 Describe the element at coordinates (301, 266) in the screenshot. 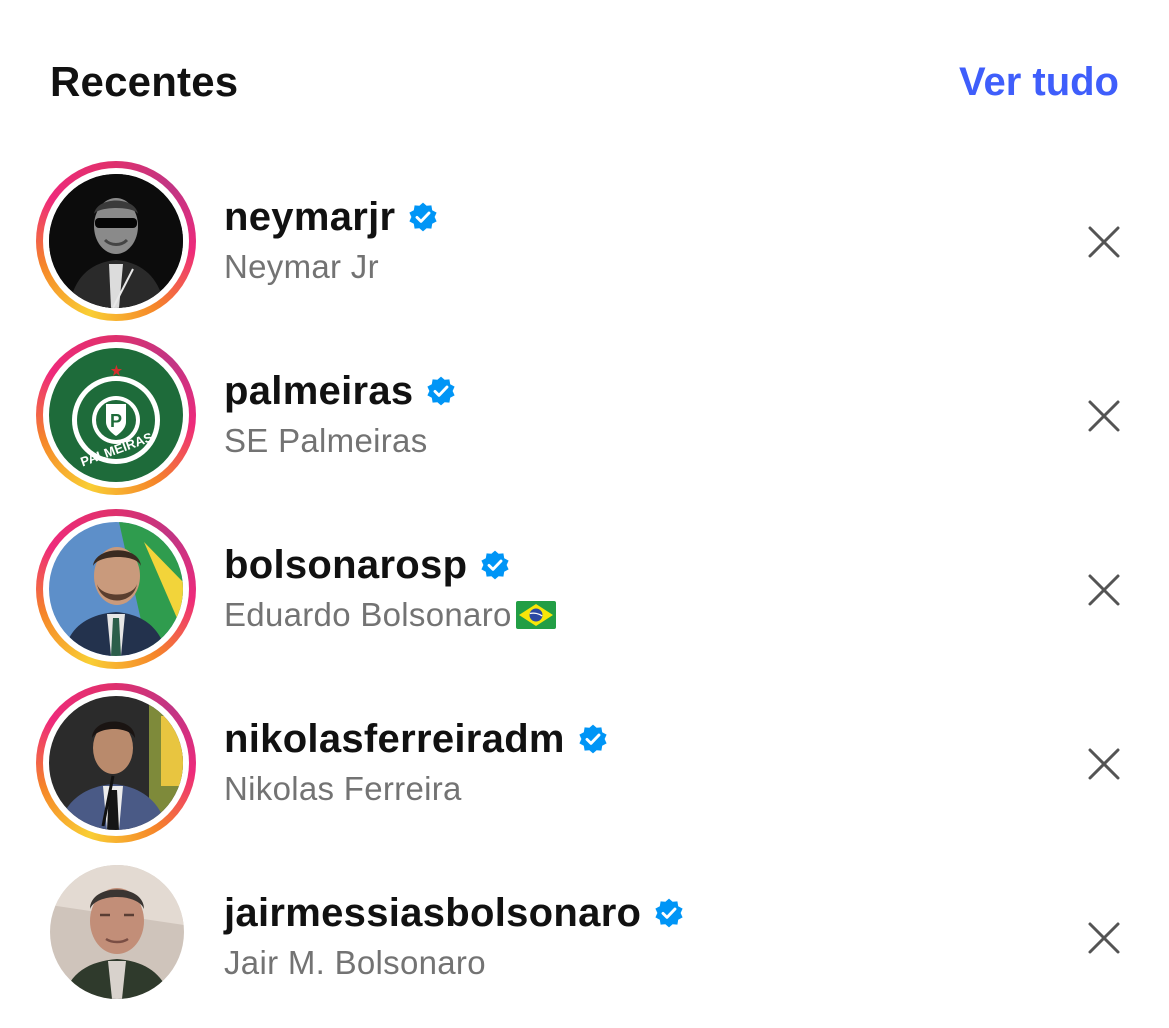

I see `full-name: Neymar Jr` at that location.